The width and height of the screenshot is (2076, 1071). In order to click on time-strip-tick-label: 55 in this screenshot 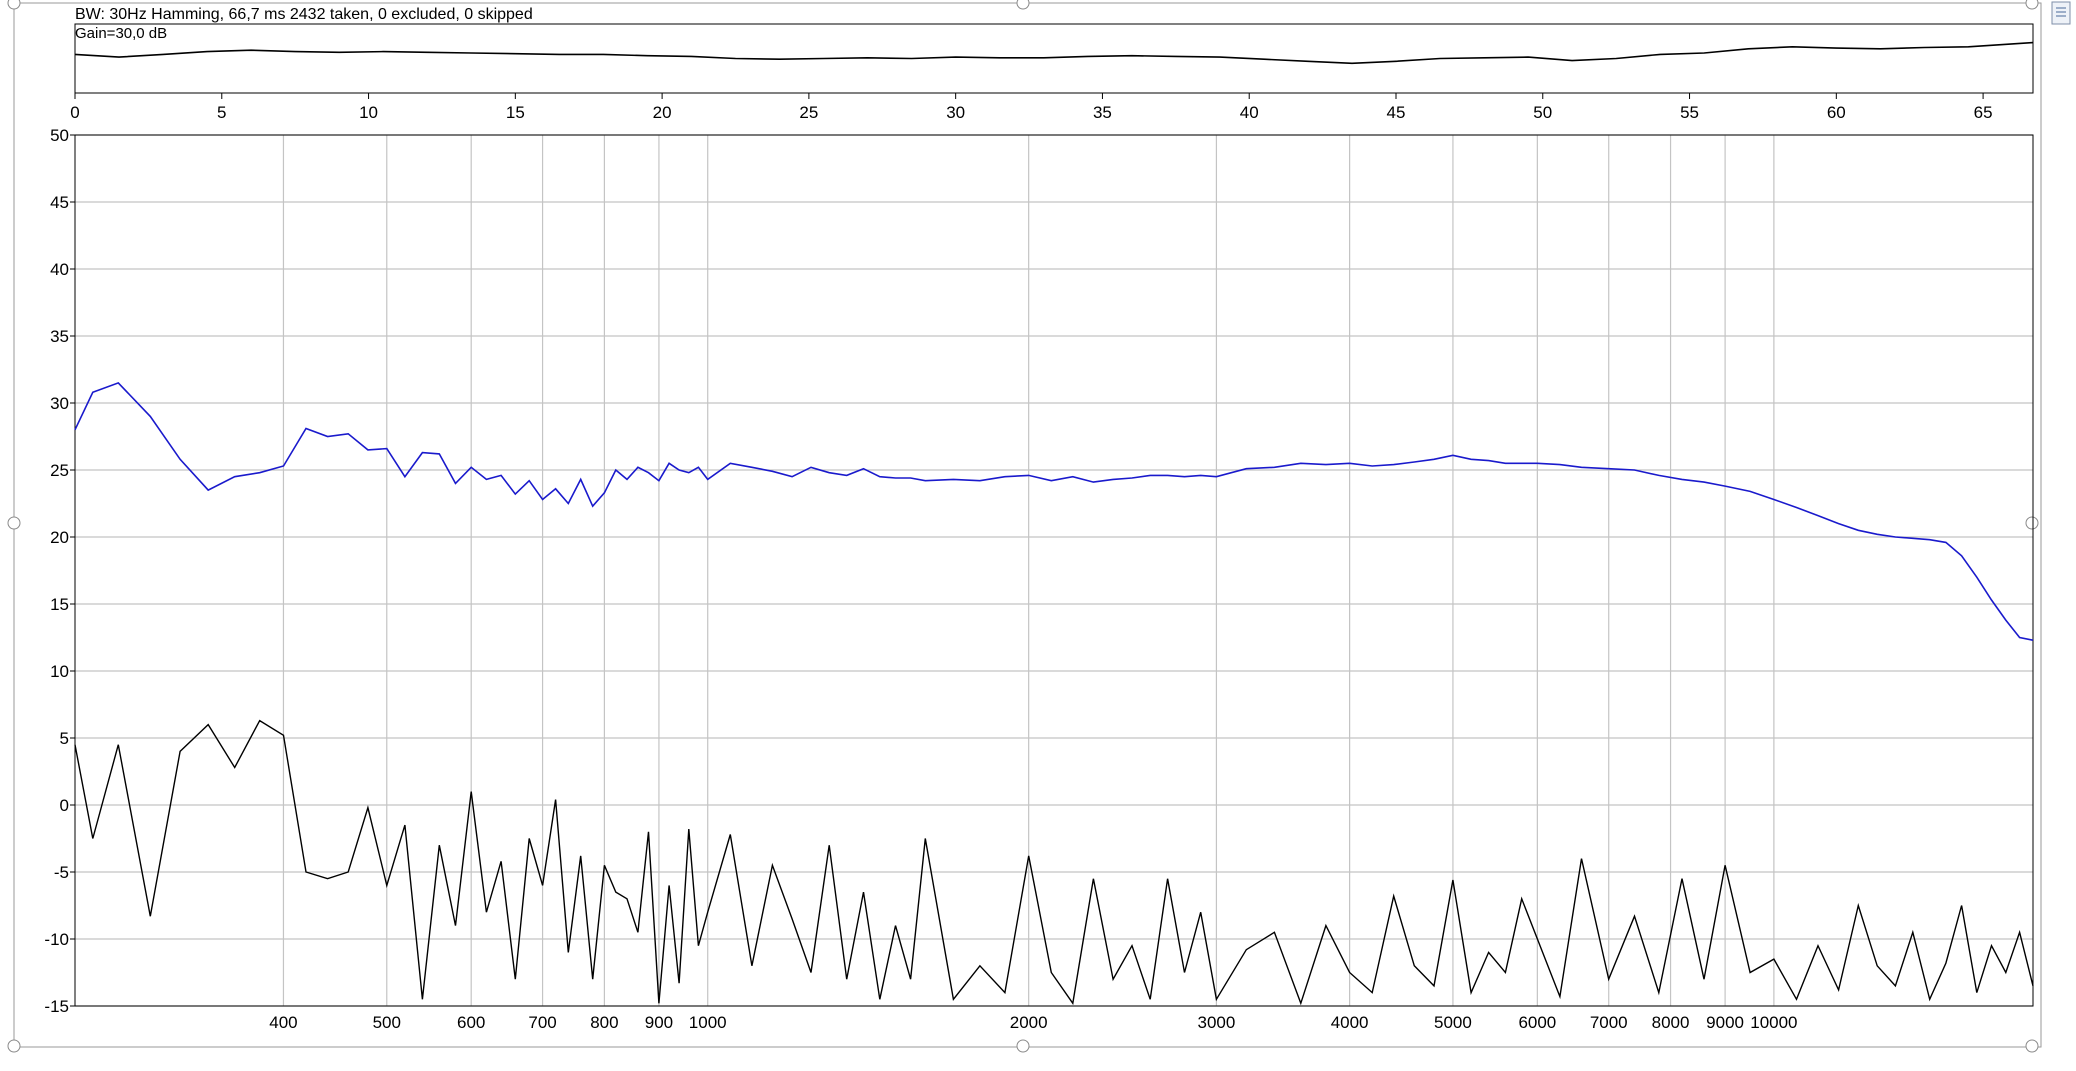, I will do `click(1689, 112)`.